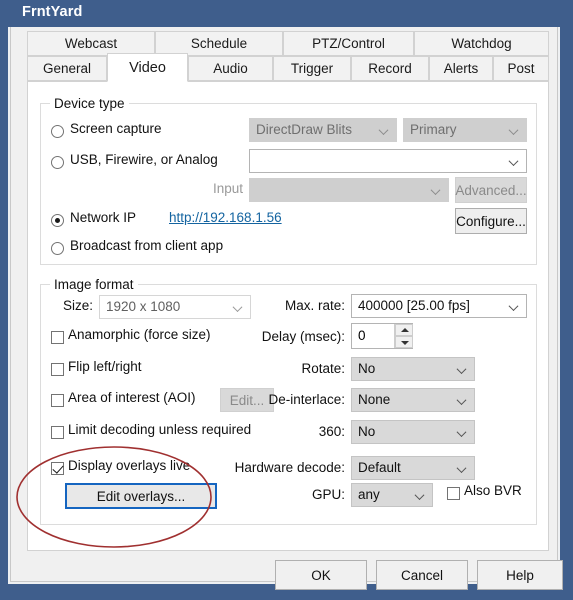 Image resolution: width=573 pixels, height=600 pixels. I want to click on spinner-value: 0, so click(362, 335).